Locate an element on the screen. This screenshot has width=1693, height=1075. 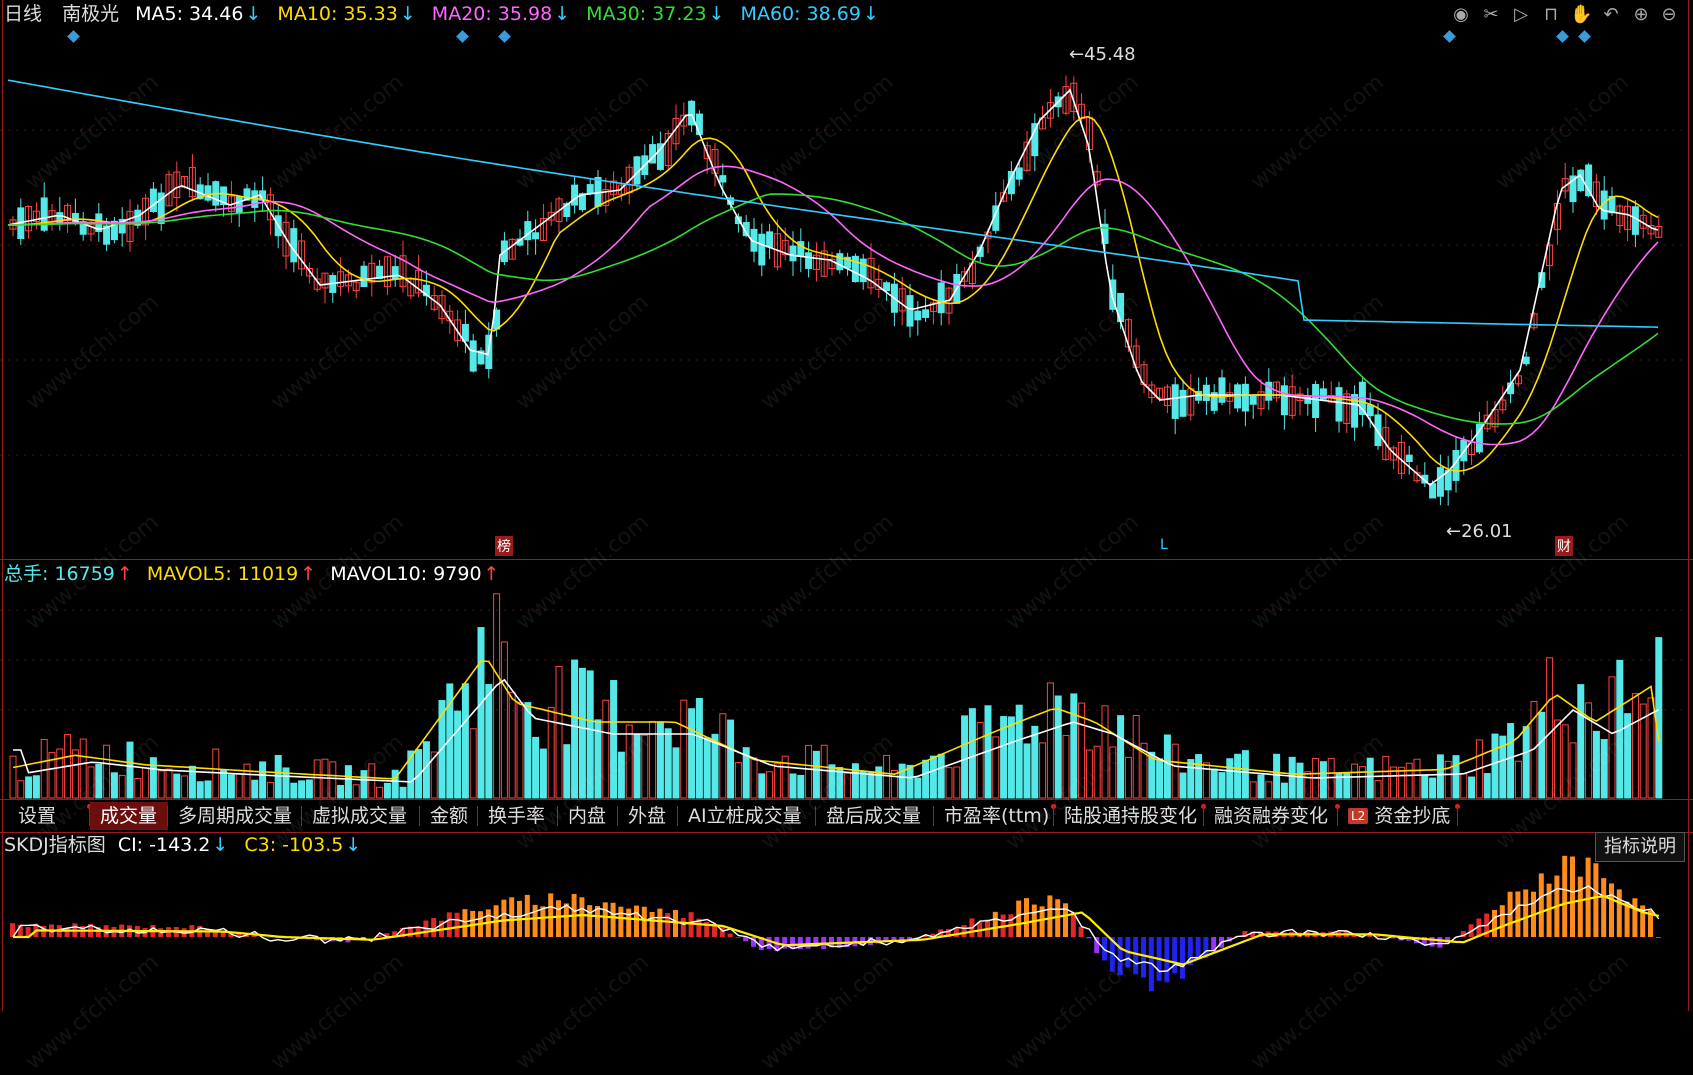
tab-4: 金额 is located at coordinates (449, 816).